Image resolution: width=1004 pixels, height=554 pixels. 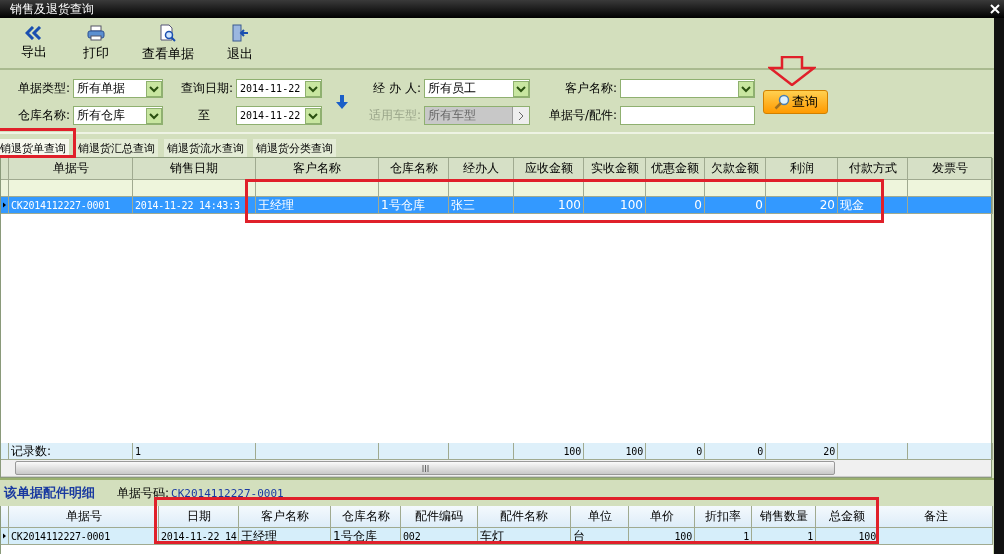 I want to click on field-label: 单据号码:, so click(x=143, y=493).